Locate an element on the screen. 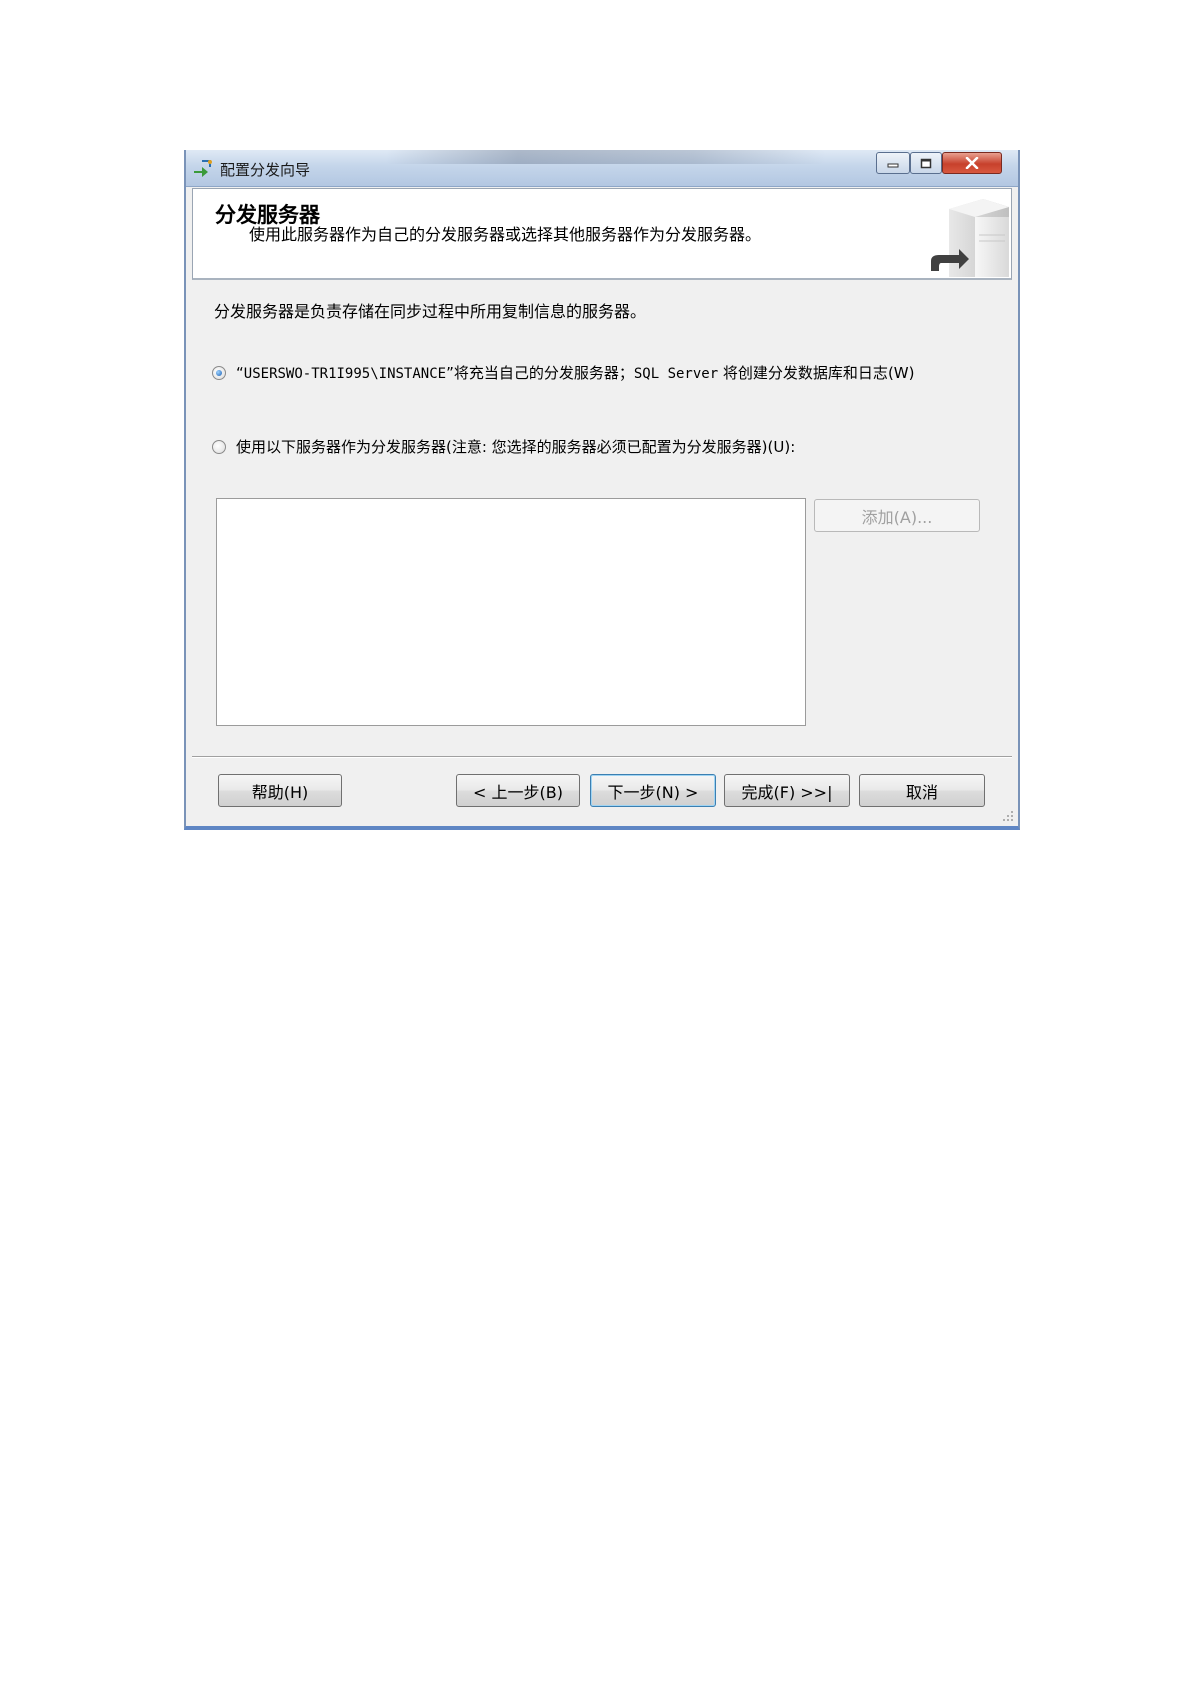 This screenshot has height=1685, width=1192. close-button is located at coordinates (972, 163).